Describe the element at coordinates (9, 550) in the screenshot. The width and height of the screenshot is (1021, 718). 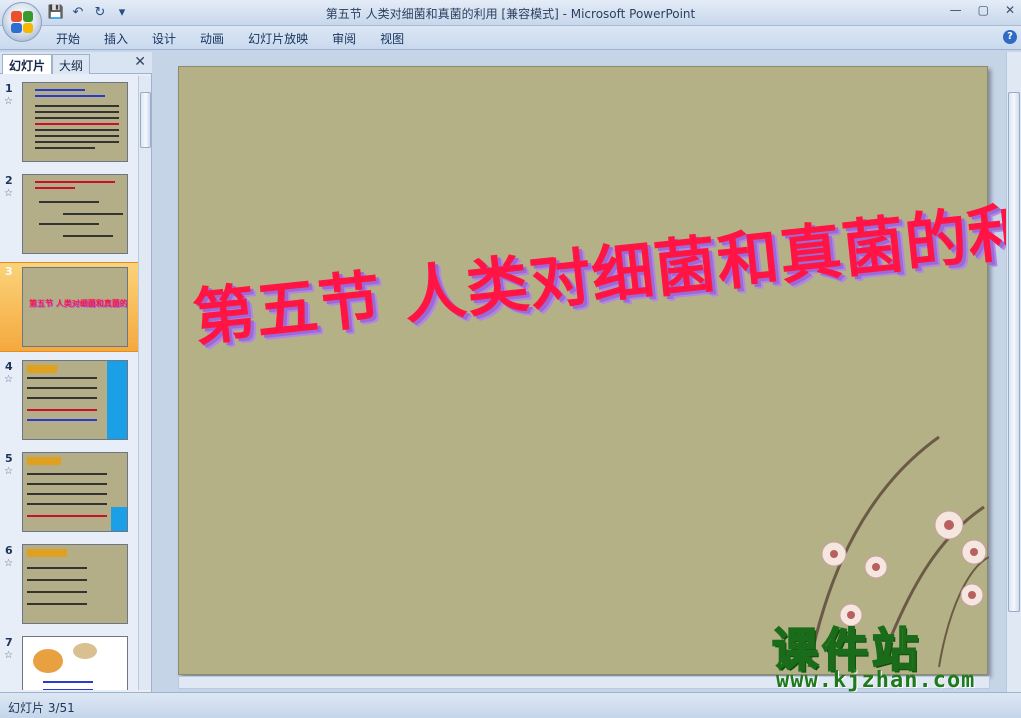
I see `thumb-number: 6` at that location.